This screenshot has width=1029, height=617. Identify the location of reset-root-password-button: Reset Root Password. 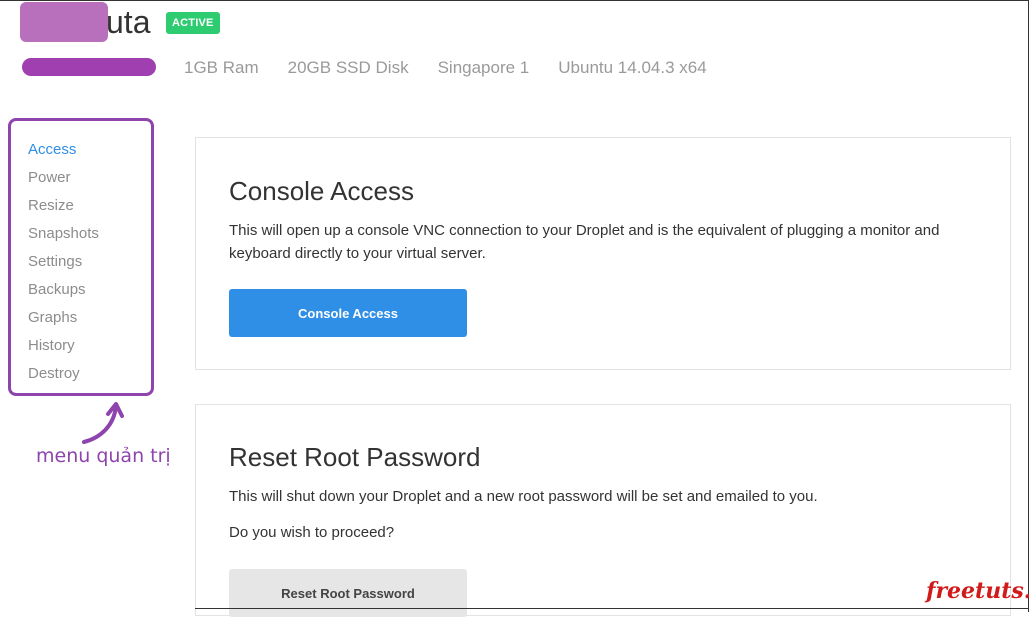
(348, 593).